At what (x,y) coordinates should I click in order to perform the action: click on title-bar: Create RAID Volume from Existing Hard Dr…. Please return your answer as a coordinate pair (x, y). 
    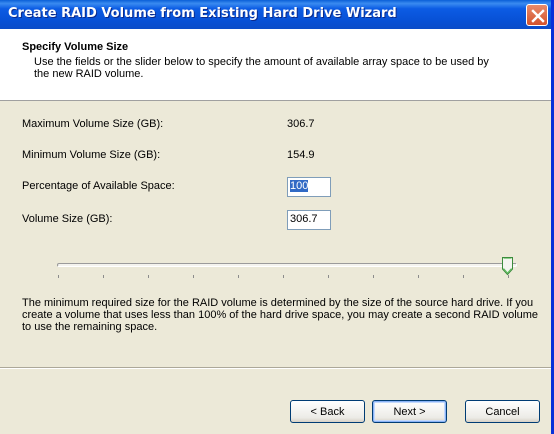
    Looking at the image, I should click on (275, 14).